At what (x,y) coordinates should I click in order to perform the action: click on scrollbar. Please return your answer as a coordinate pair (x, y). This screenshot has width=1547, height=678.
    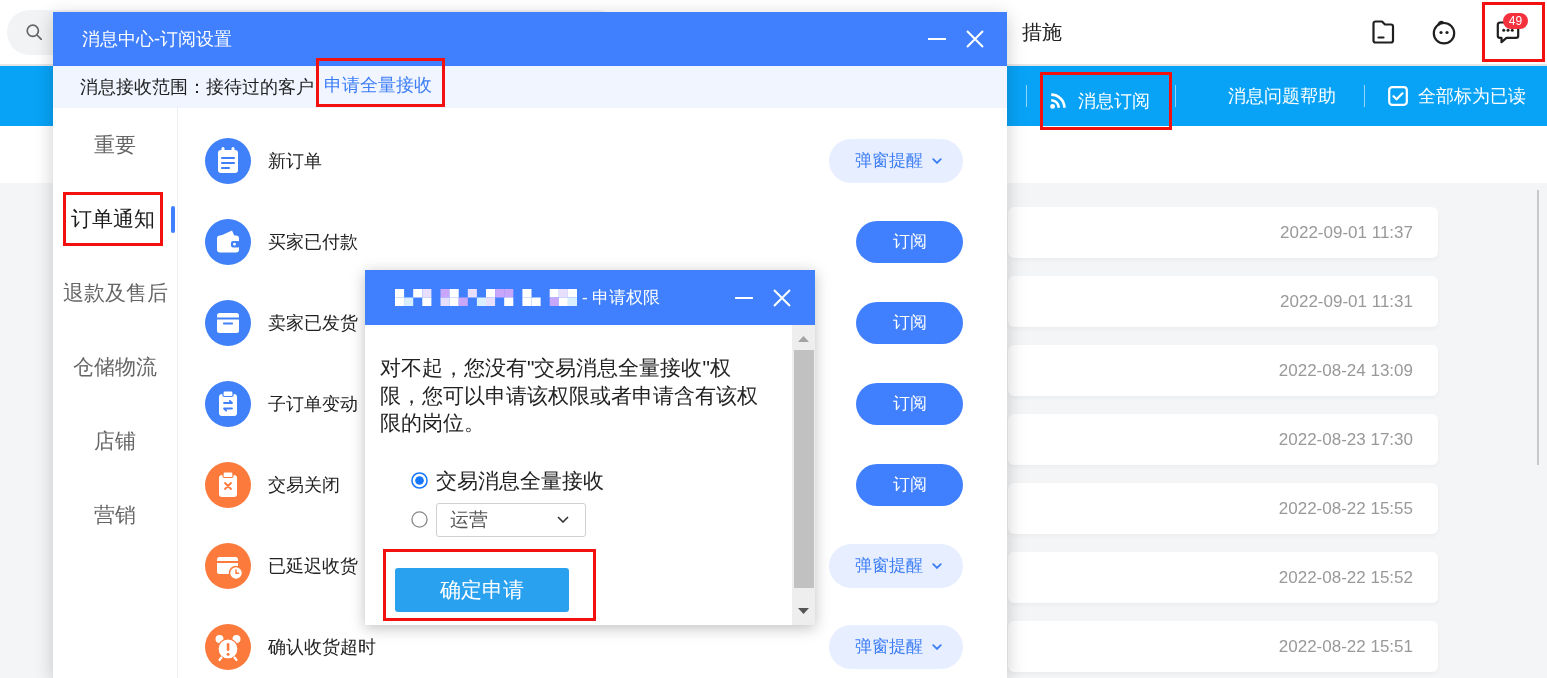
    Looking at the image, I should click on (803, 475).